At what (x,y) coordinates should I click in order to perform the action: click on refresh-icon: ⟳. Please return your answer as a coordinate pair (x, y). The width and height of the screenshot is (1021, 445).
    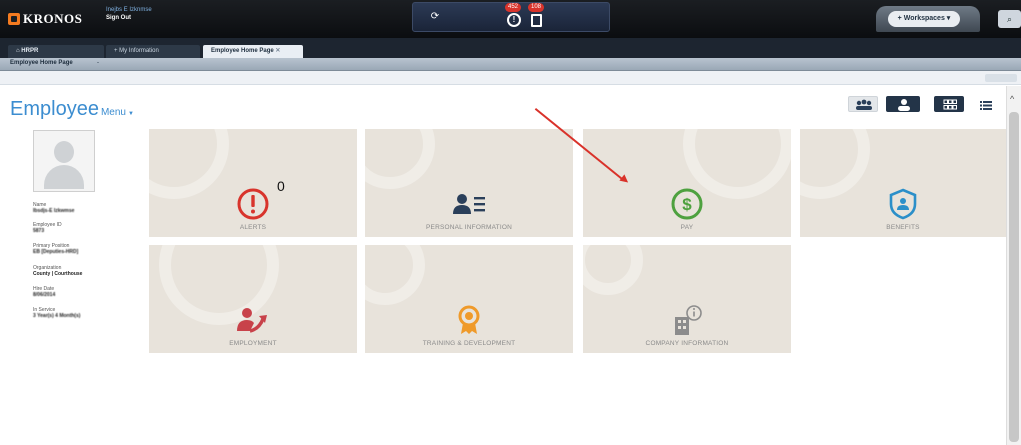
    Looking at the image, I should click on (435, 17).